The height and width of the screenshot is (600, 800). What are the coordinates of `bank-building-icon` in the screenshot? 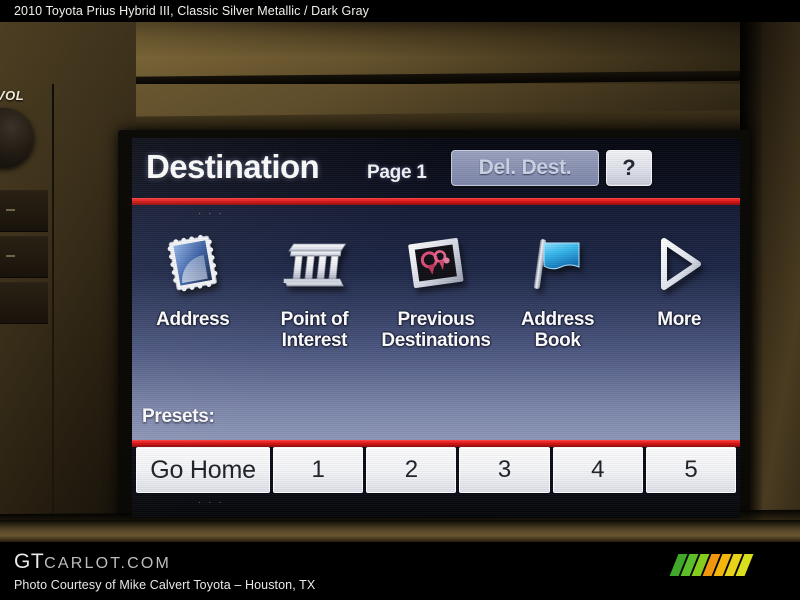 It's located at (314, 264).